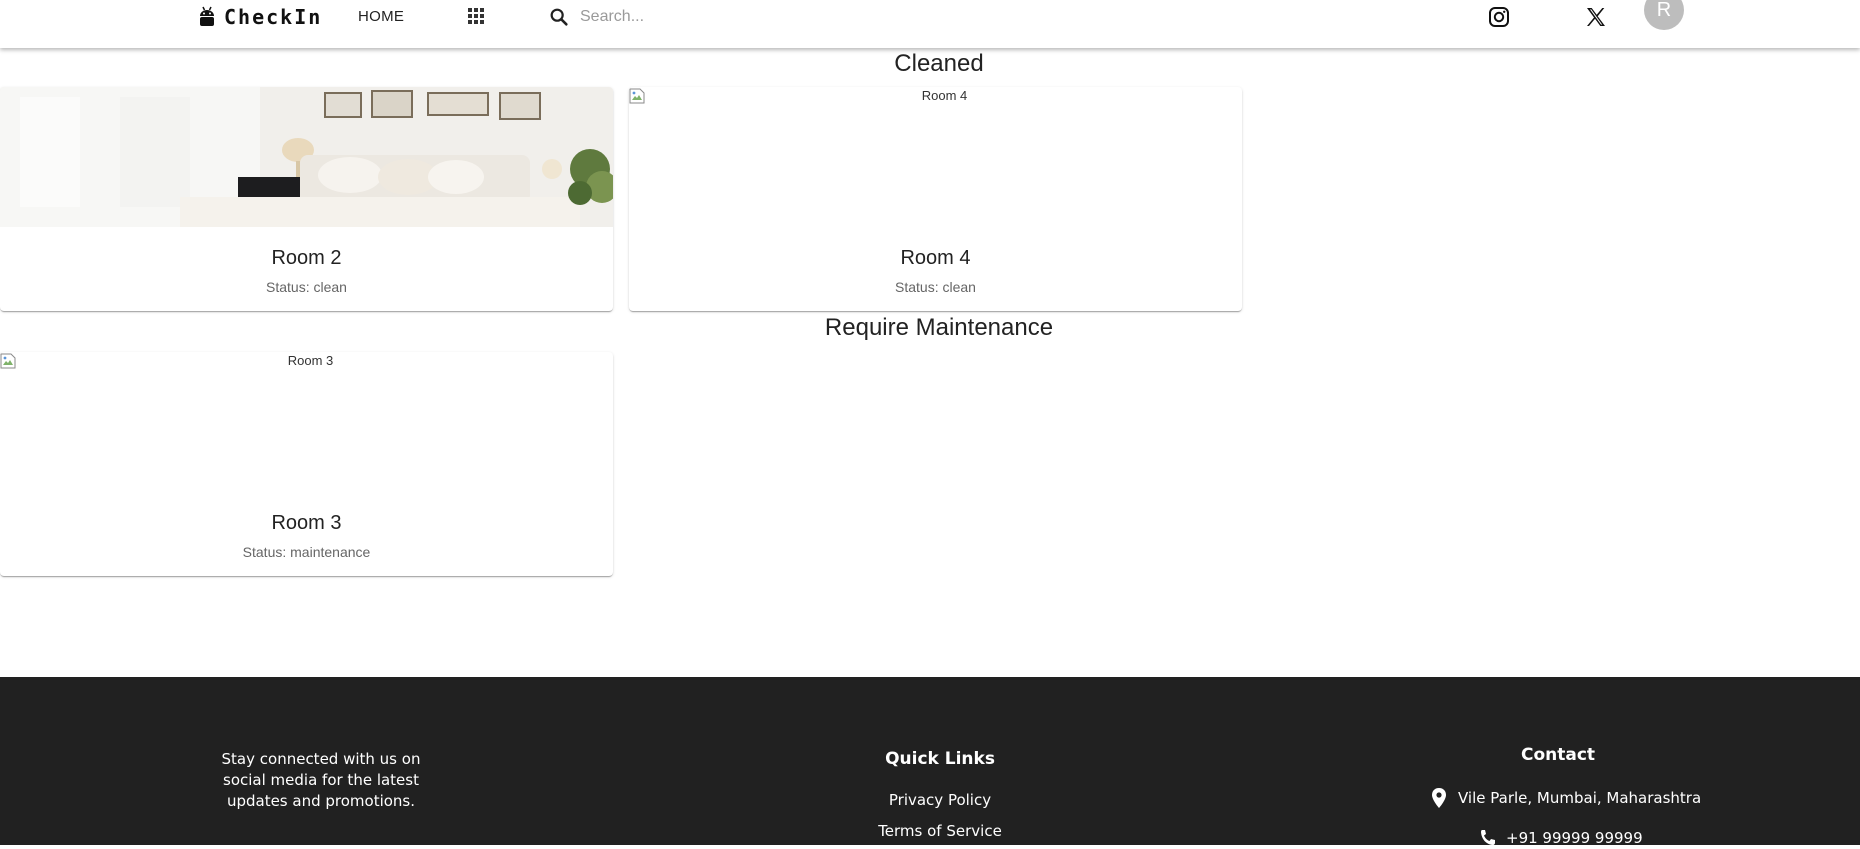  Describe the element at coordinates (306, 258) in the screenshot. I see `room-name: Room 2` at that location.